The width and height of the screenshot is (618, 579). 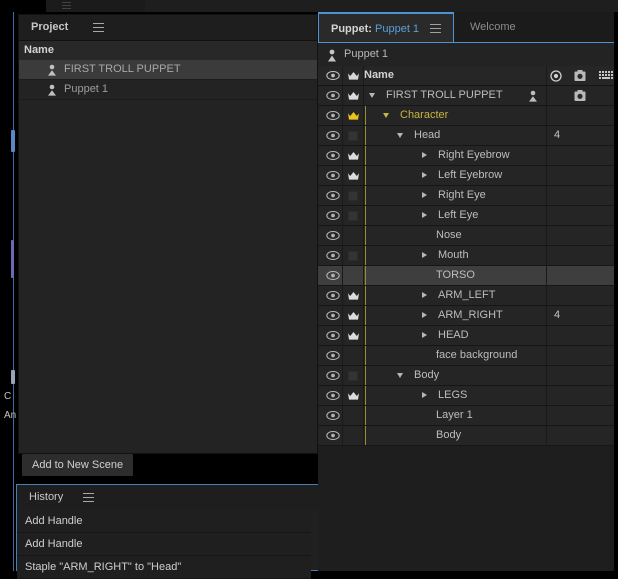 I want to click on puppet-icon, so click(x=533, y=97).